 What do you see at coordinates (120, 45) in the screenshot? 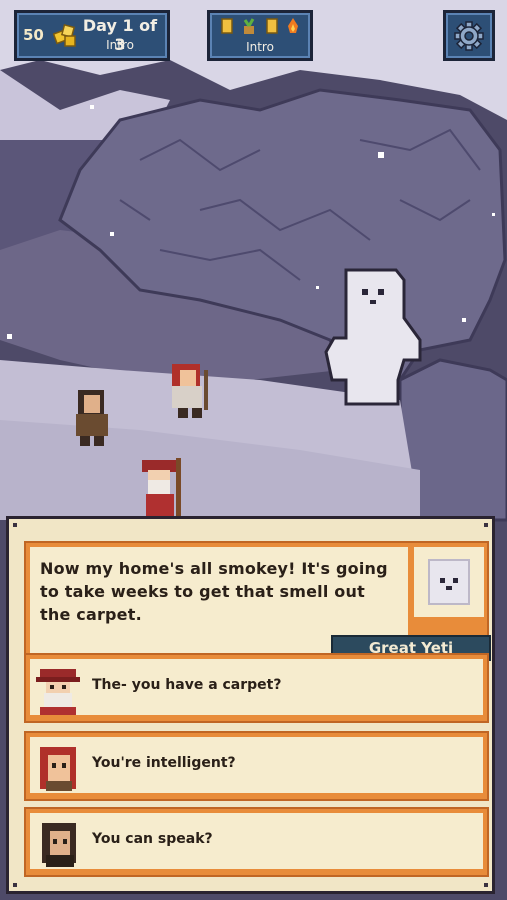
I see `day-phase: Intro` at bounding box center [120, 45].